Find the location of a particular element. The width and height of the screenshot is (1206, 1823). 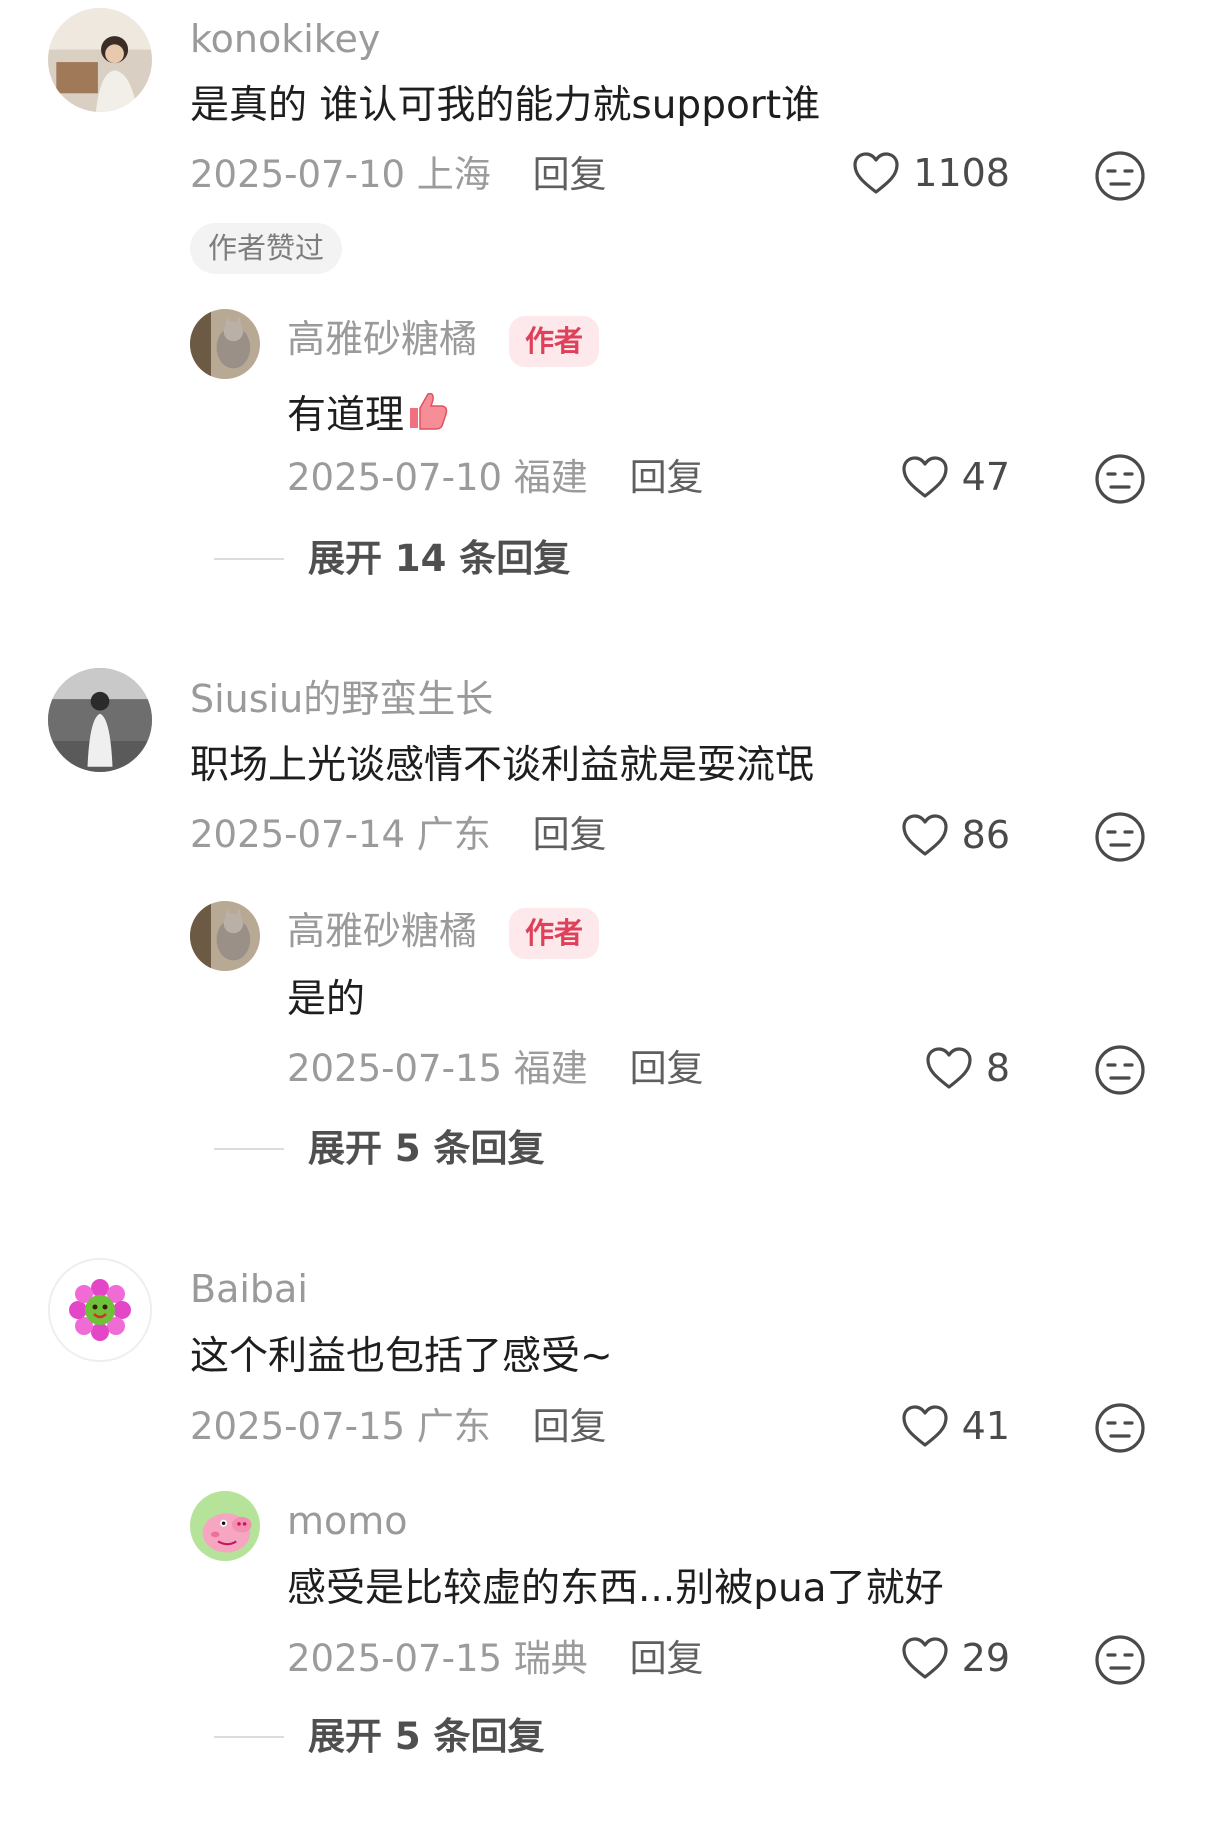

flower-avatar is located at coordinates (100, 1310).